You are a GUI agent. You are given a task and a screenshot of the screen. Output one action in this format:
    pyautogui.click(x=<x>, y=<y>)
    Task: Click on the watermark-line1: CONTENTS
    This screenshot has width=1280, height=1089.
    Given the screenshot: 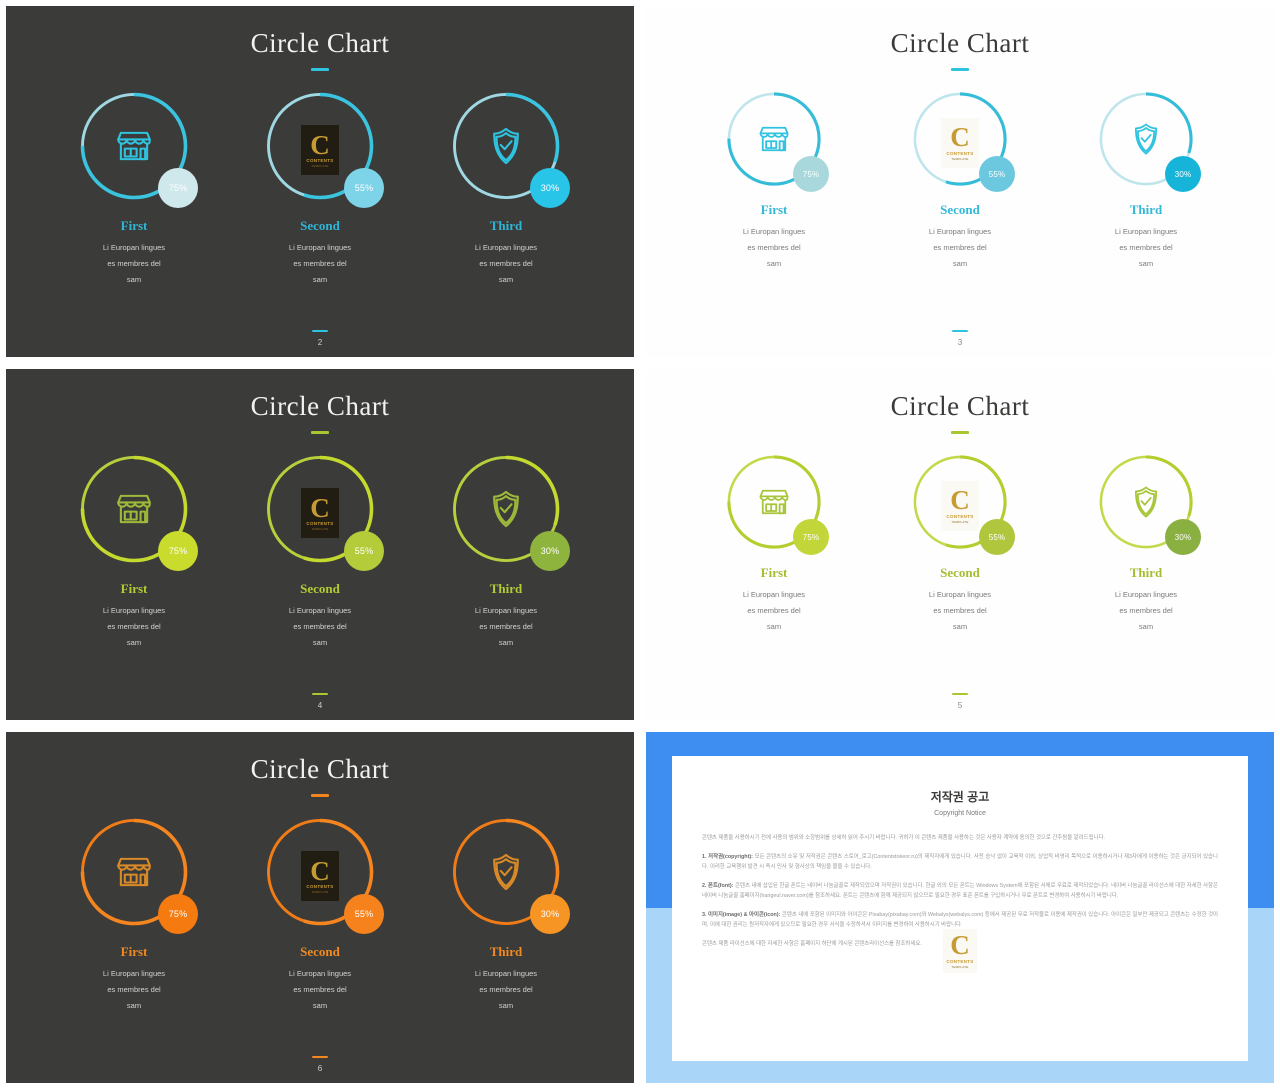 What is the action you would take?
    pyautogui.click(x=960, y=961)
    